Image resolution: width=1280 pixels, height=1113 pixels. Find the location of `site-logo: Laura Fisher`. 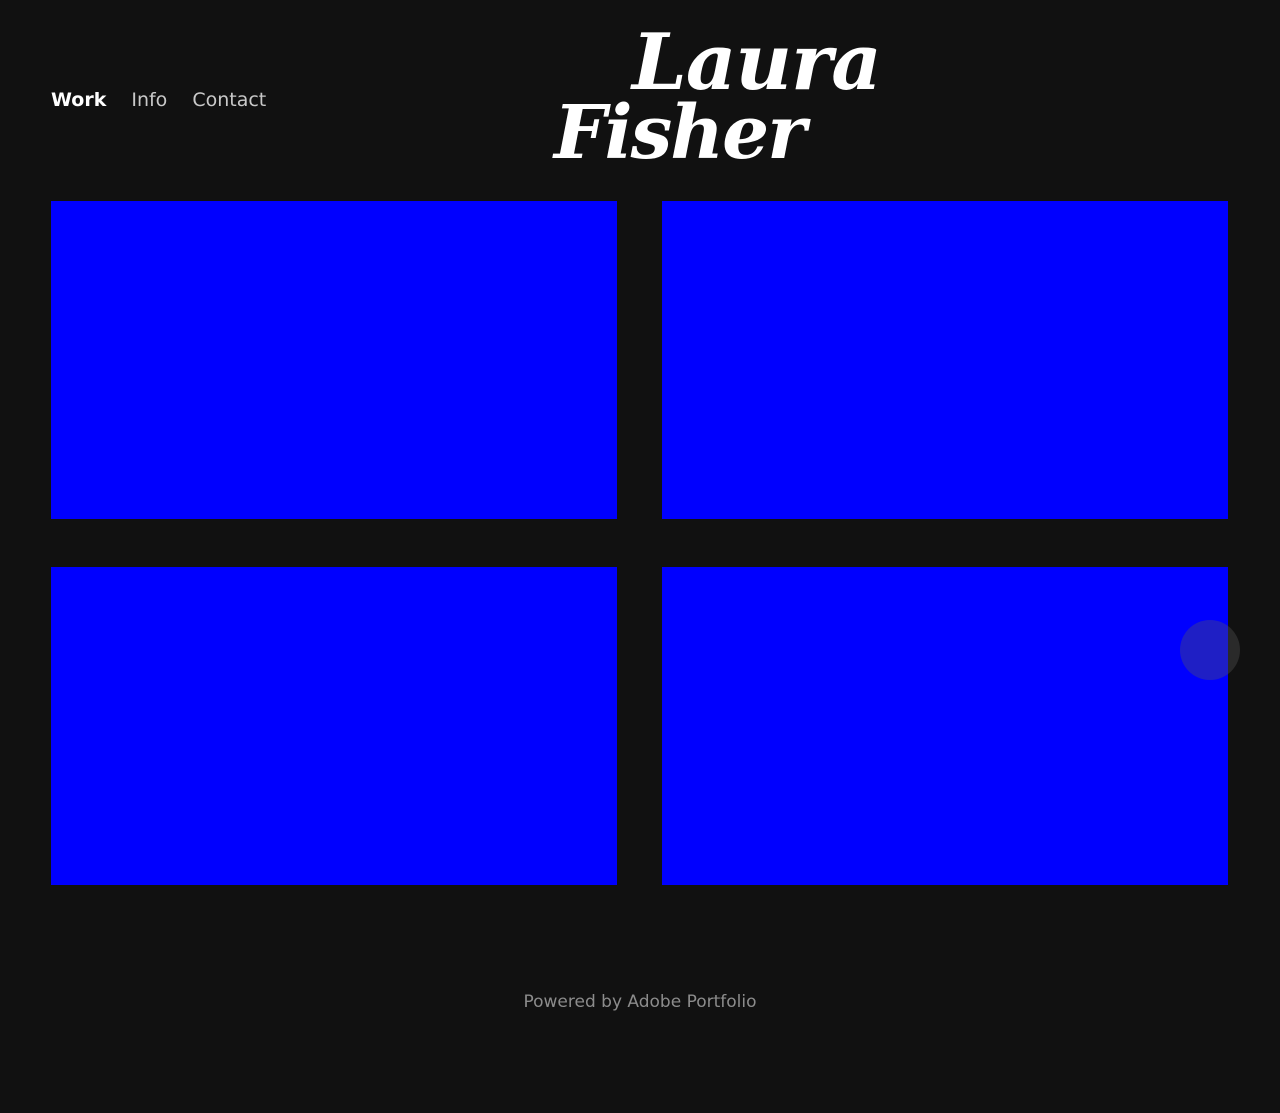

site-logo: Laura Fisher is located at coordinates (716, 98).